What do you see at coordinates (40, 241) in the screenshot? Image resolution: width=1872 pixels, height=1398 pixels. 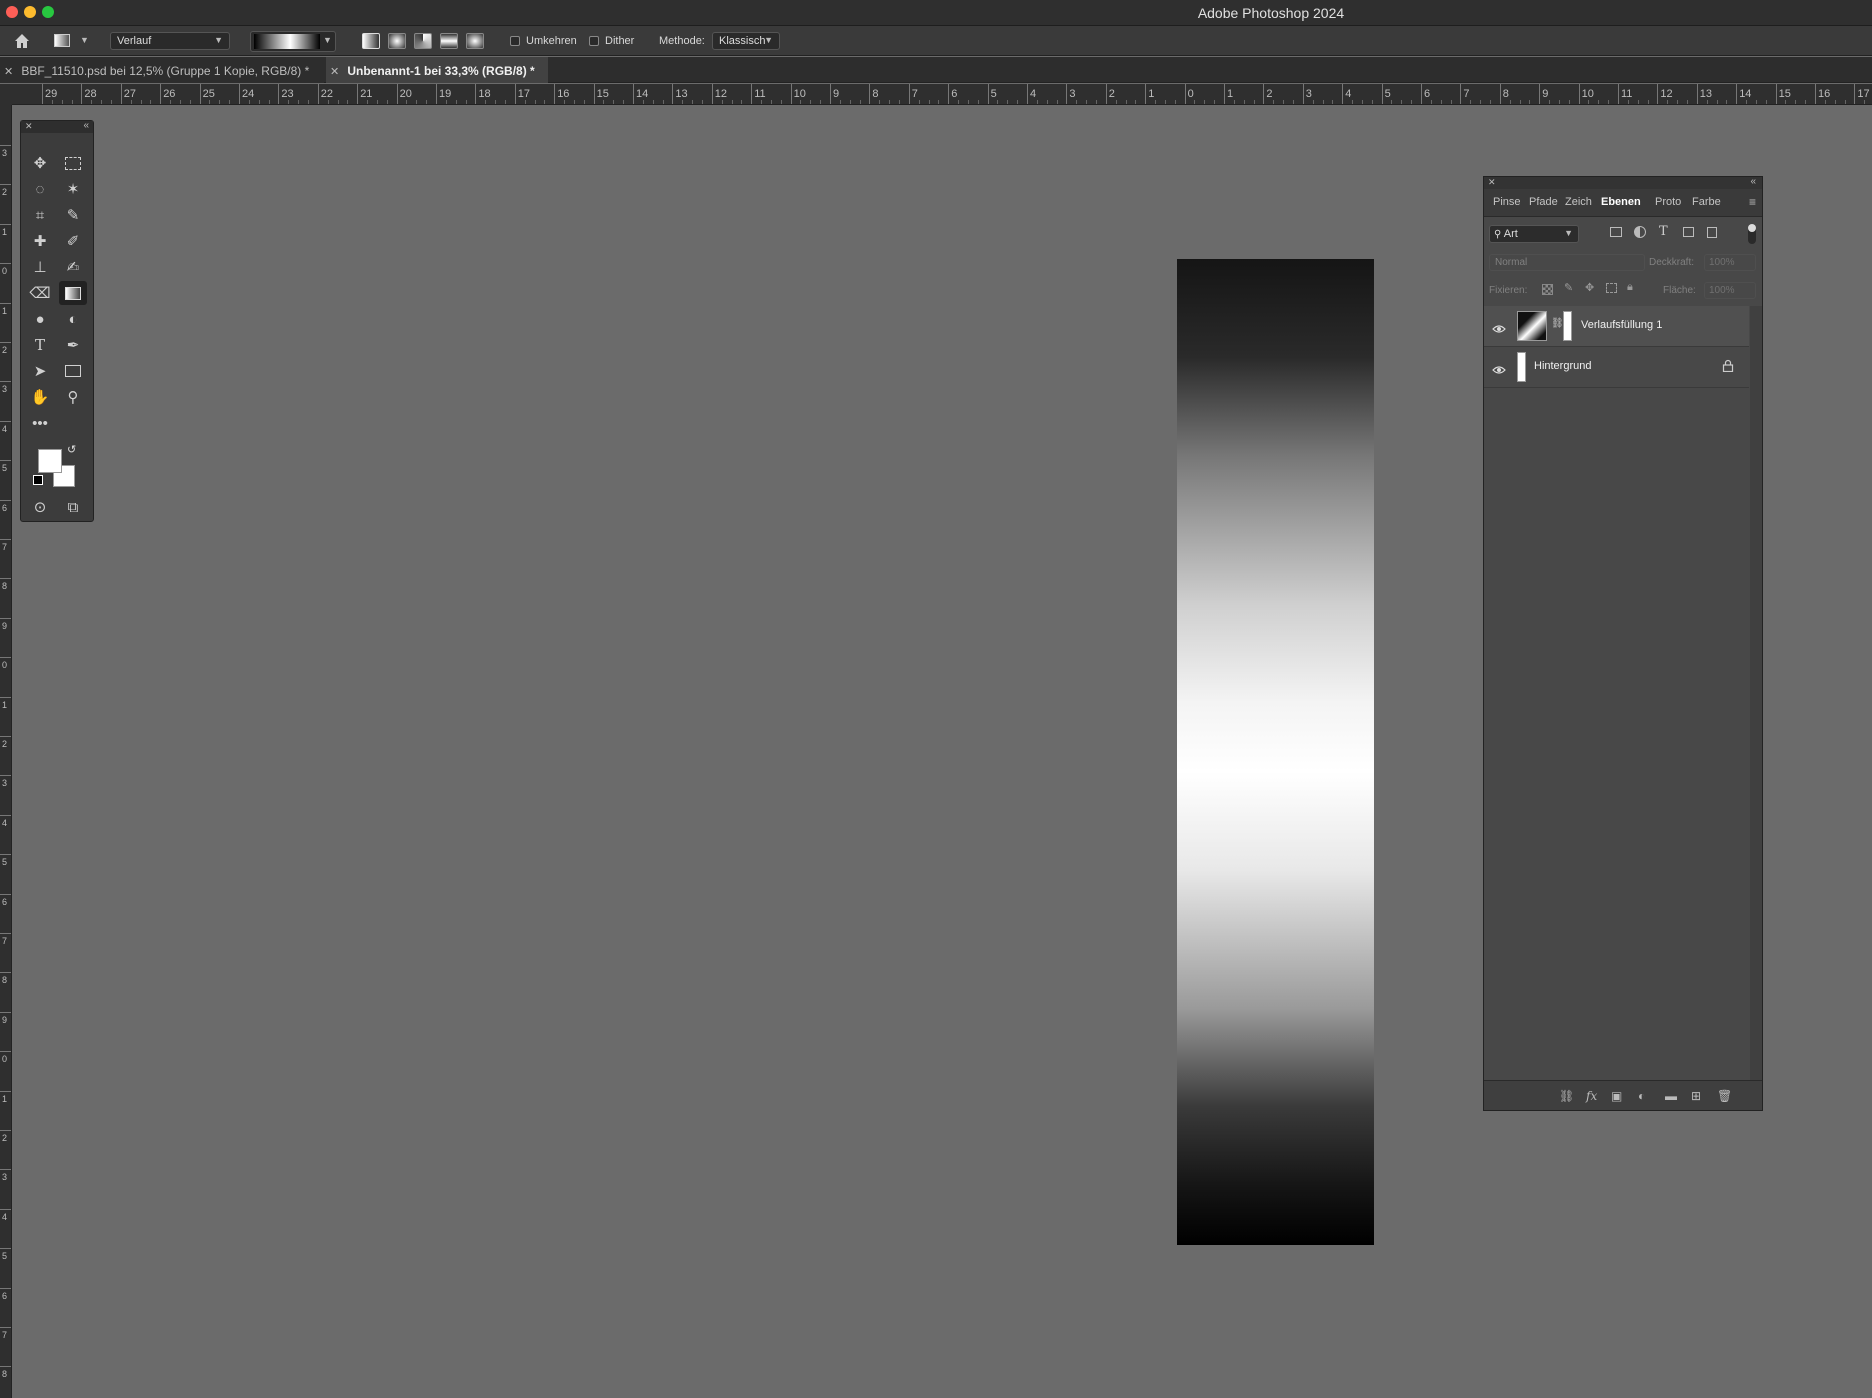 I see `healing-brush-tool-icon: ✚` at bounding box center [40, 241].